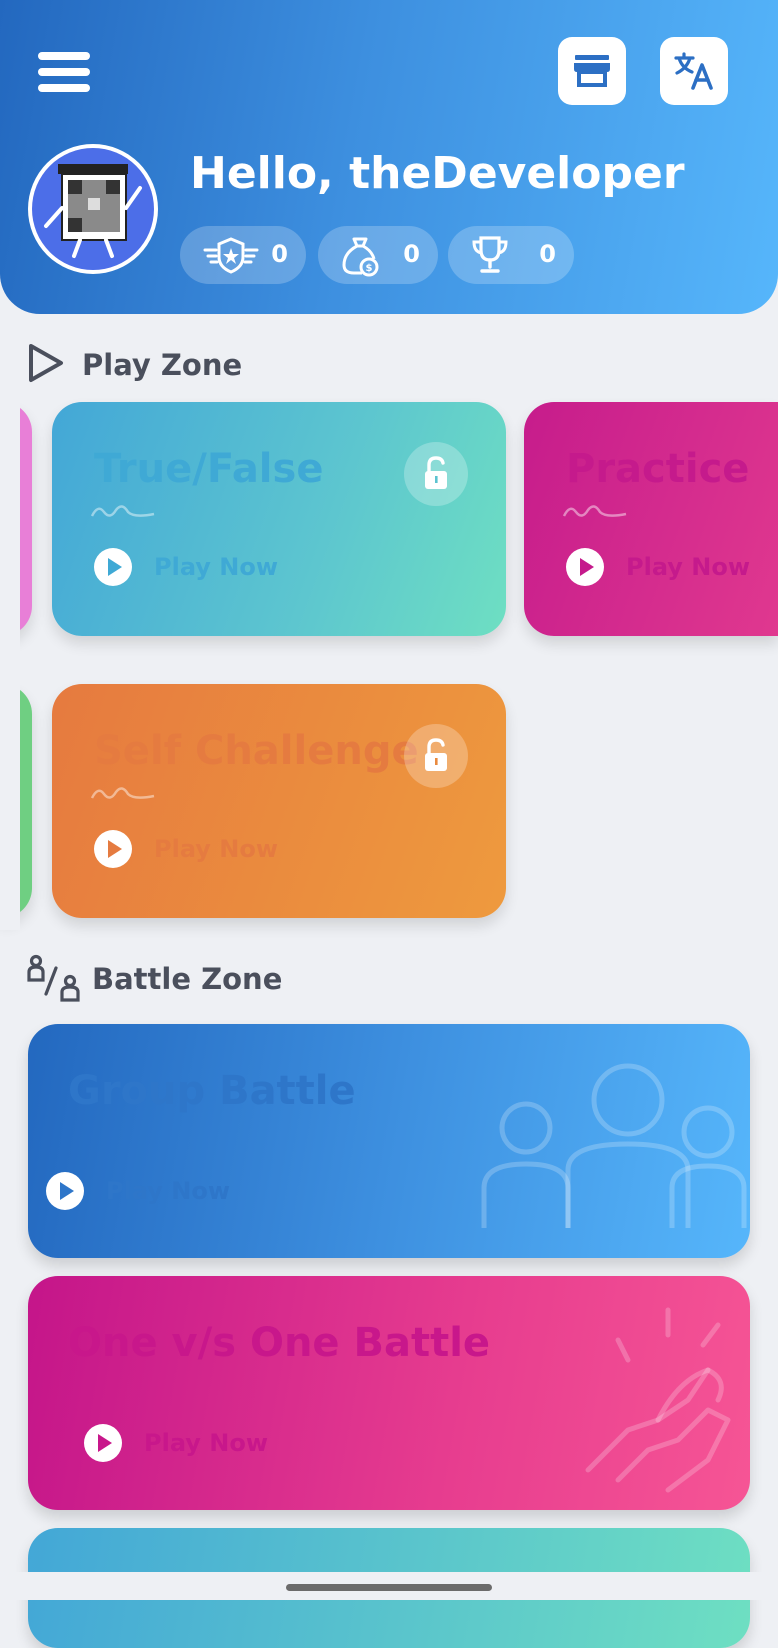  I want to click on avatar, so click(93, 209).